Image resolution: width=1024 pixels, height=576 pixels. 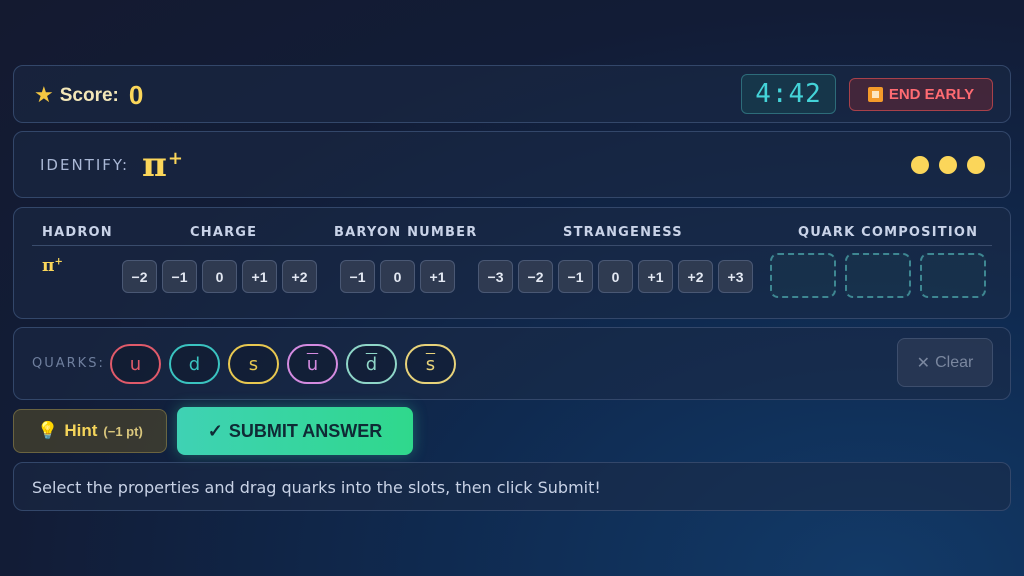 I want to click on baryon-option: 0, so click(x=397, y=276).